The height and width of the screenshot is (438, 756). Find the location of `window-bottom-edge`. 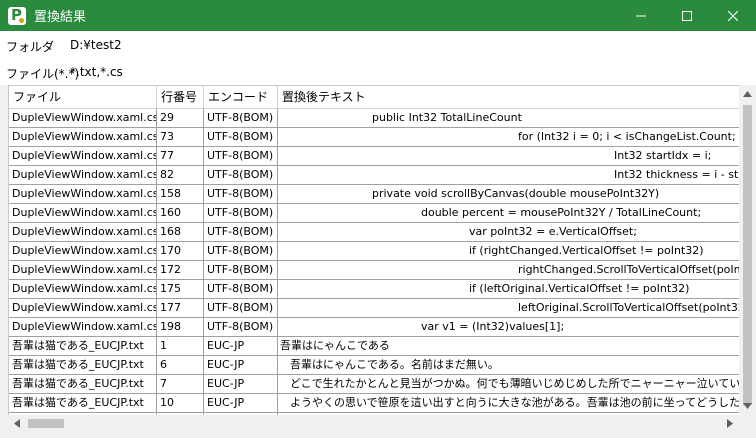

window-bottom-edge is located at coordinates (378, 435).